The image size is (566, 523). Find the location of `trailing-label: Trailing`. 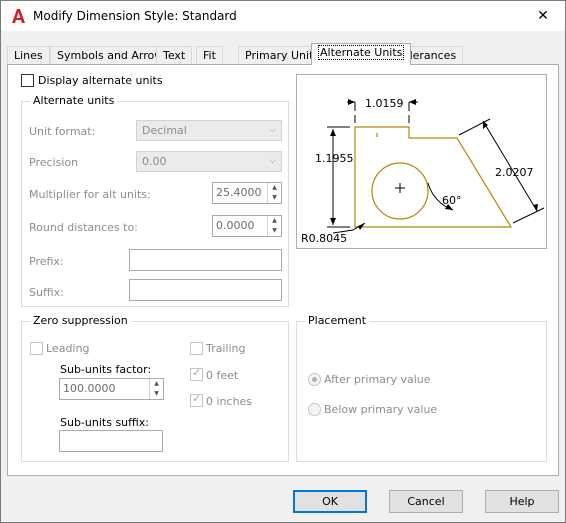

trailing-label: Trailing is located at coordinates (226, 348).